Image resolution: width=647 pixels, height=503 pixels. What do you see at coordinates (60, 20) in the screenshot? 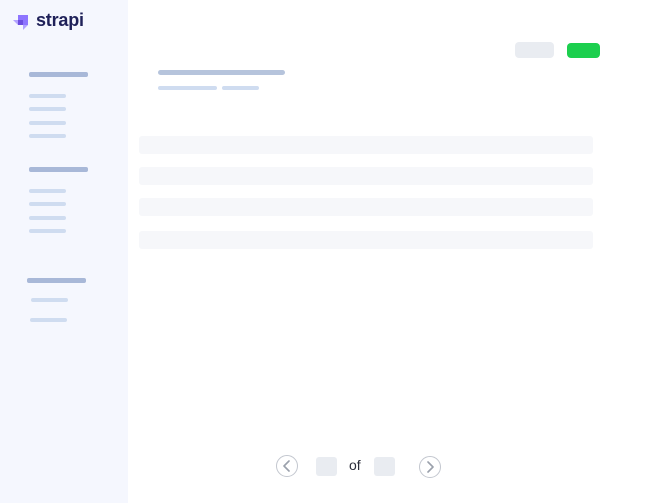
I see `brand-name: strapi` at bounding box center [60, 20].